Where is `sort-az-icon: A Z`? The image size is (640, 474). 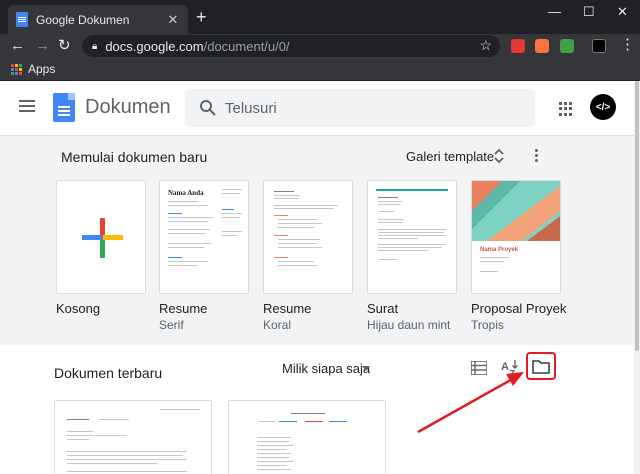 sort-az-icon: A Z is located at coordinates (510, 368).